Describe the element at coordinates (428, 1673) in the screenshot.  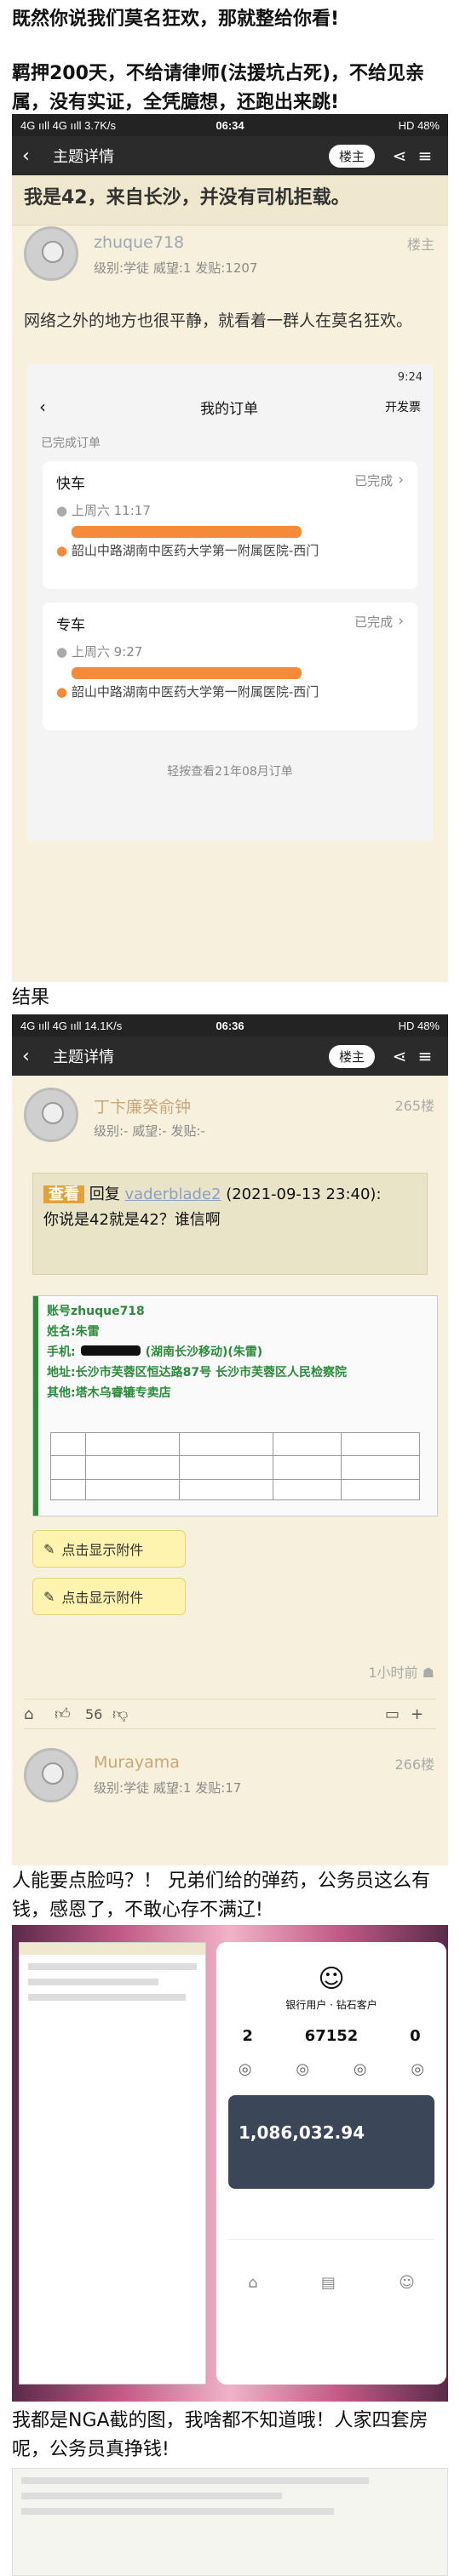
I see `android-icon: ☗` at that location.